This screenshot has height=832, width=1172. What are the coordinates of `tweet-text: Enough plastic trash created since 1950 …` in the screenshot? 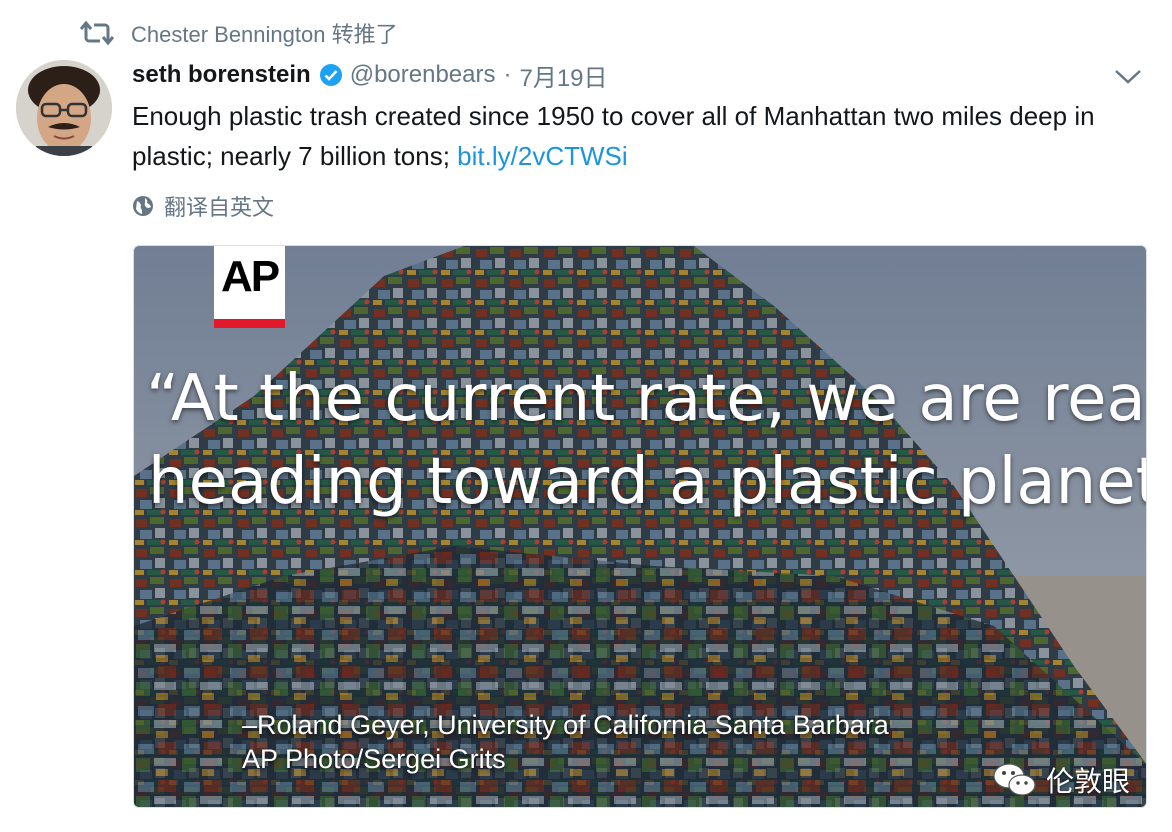 It's located at (632, 136).